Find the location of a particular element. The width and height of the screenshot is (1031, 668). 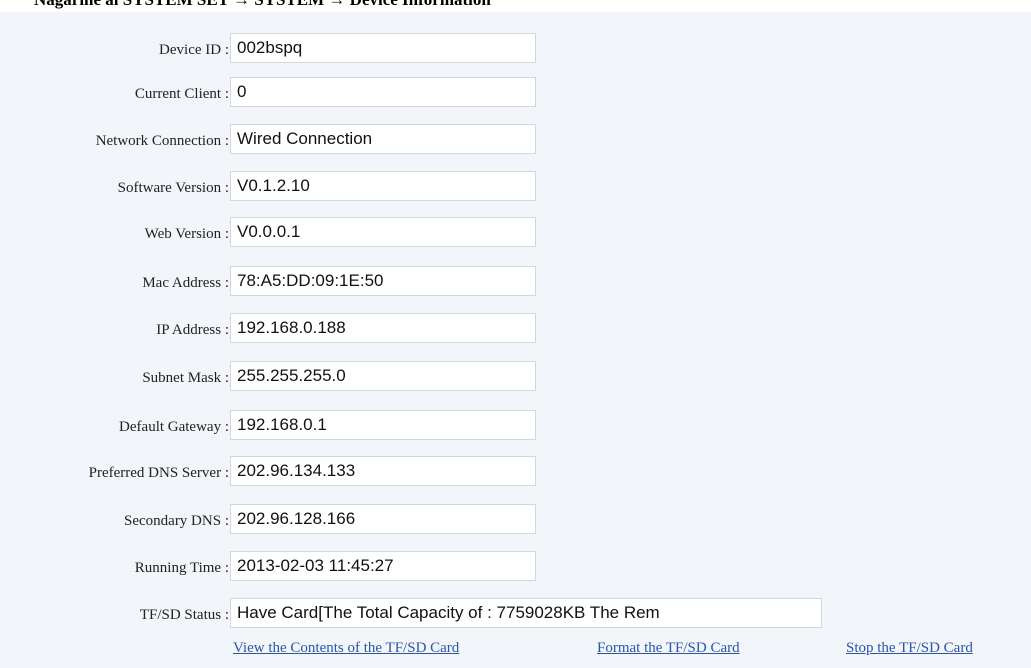

network-connection-row: Network Connection : is located at coordinates (515, 144).